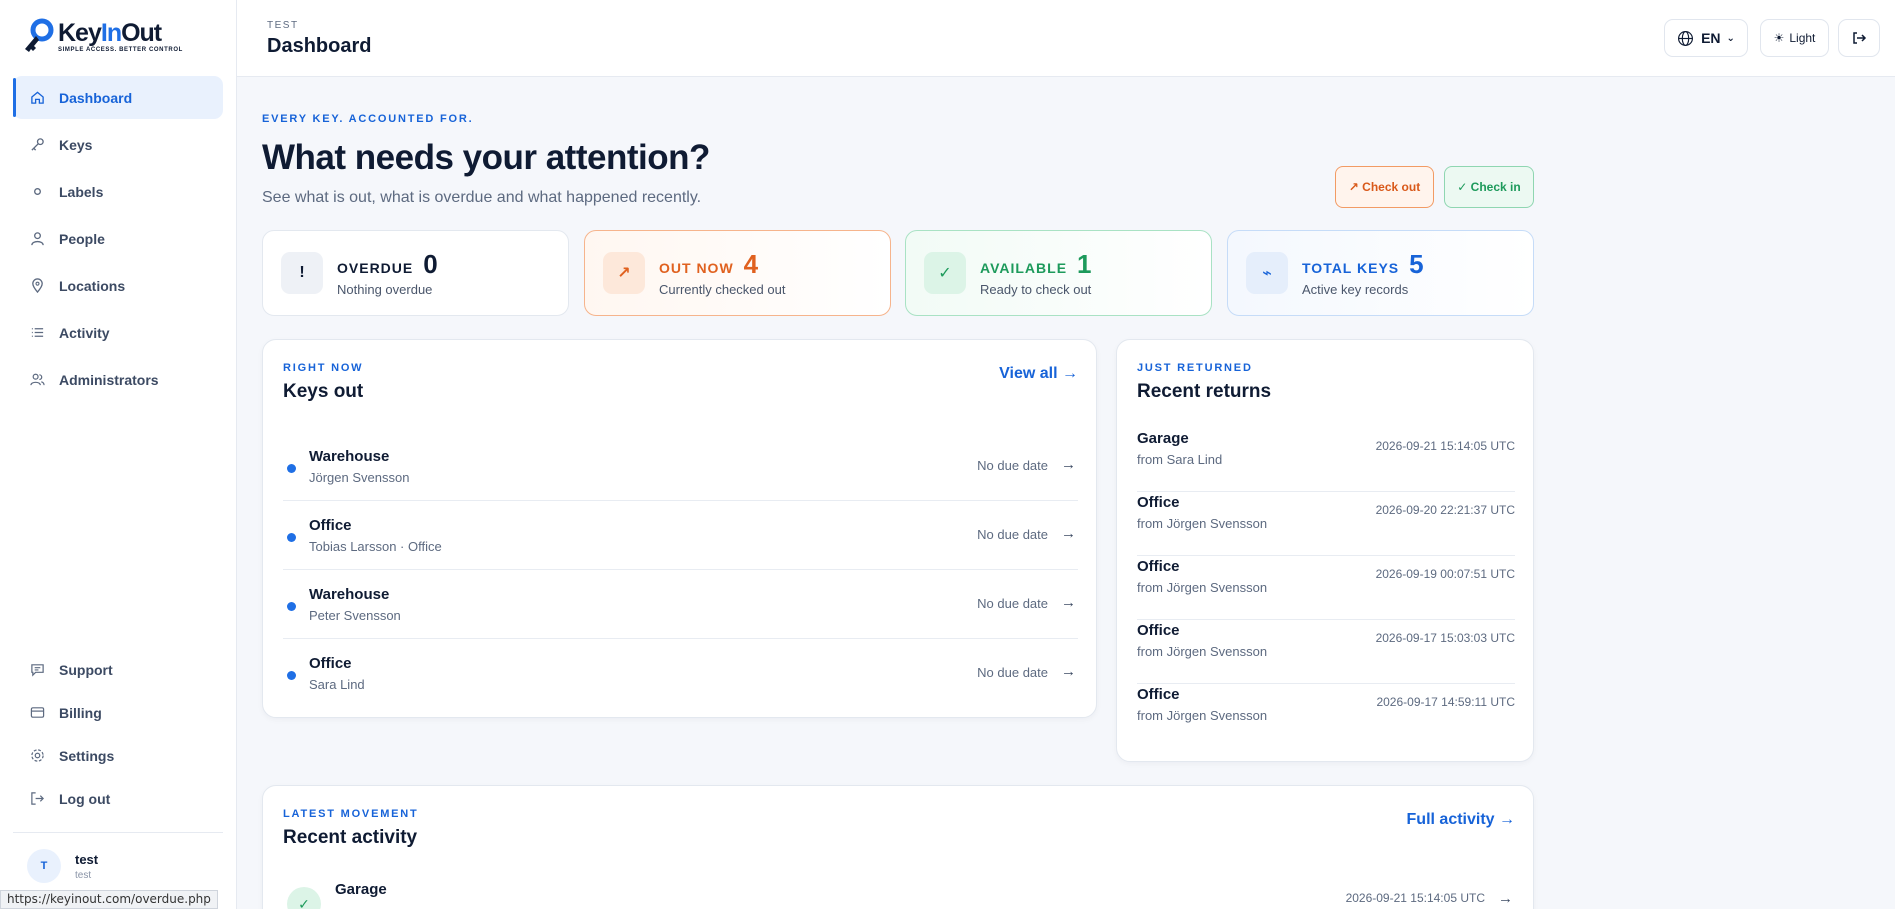 Image resolution: width=1895 pixels, height=909 pixels. I want to click on avatar: T, so click(44, 866).